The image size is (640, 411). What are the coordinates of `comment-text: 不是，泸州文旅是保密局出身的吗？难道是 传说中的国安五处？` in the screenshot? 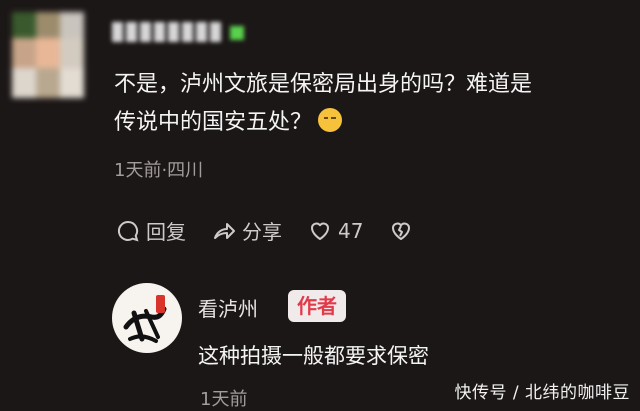 It's located at (369, 104).